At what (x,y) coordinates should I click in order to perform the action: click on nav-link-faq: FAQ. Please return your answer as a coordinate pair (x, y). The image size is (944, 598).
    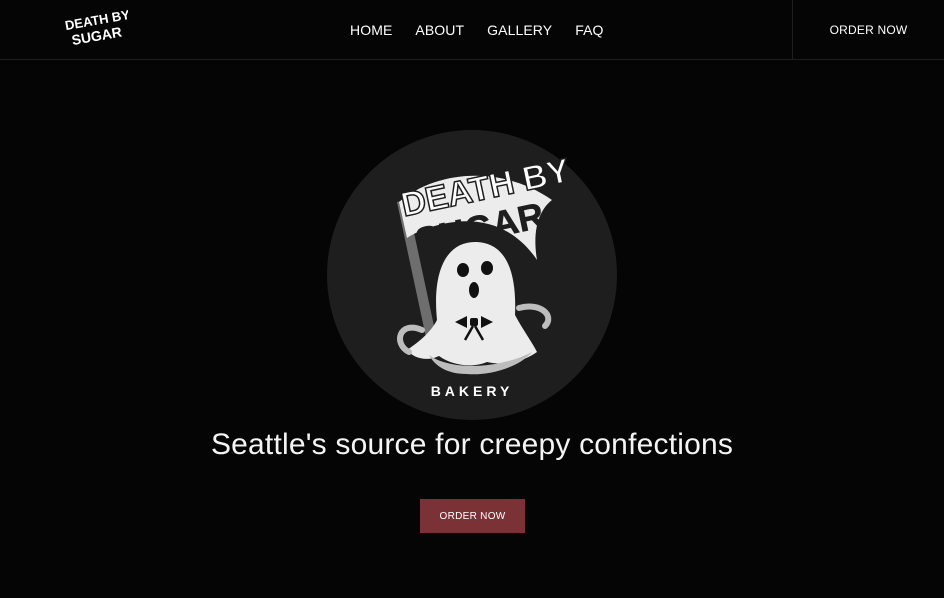
    Looking at the image, I should click on (588, 30).